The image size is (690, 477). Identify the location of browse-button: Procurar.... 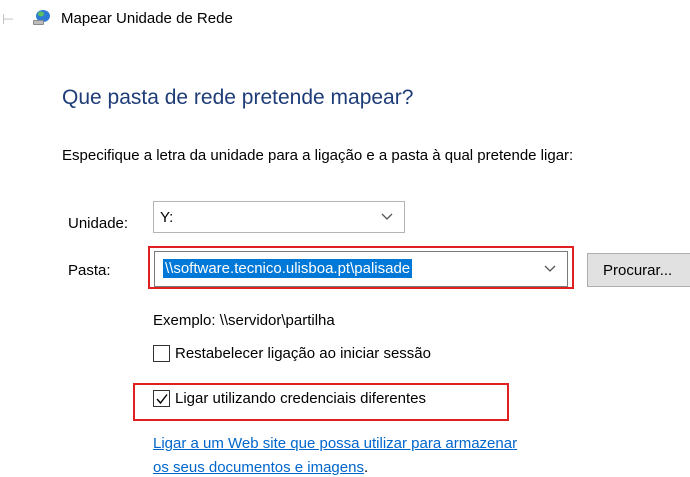
(638, 270).